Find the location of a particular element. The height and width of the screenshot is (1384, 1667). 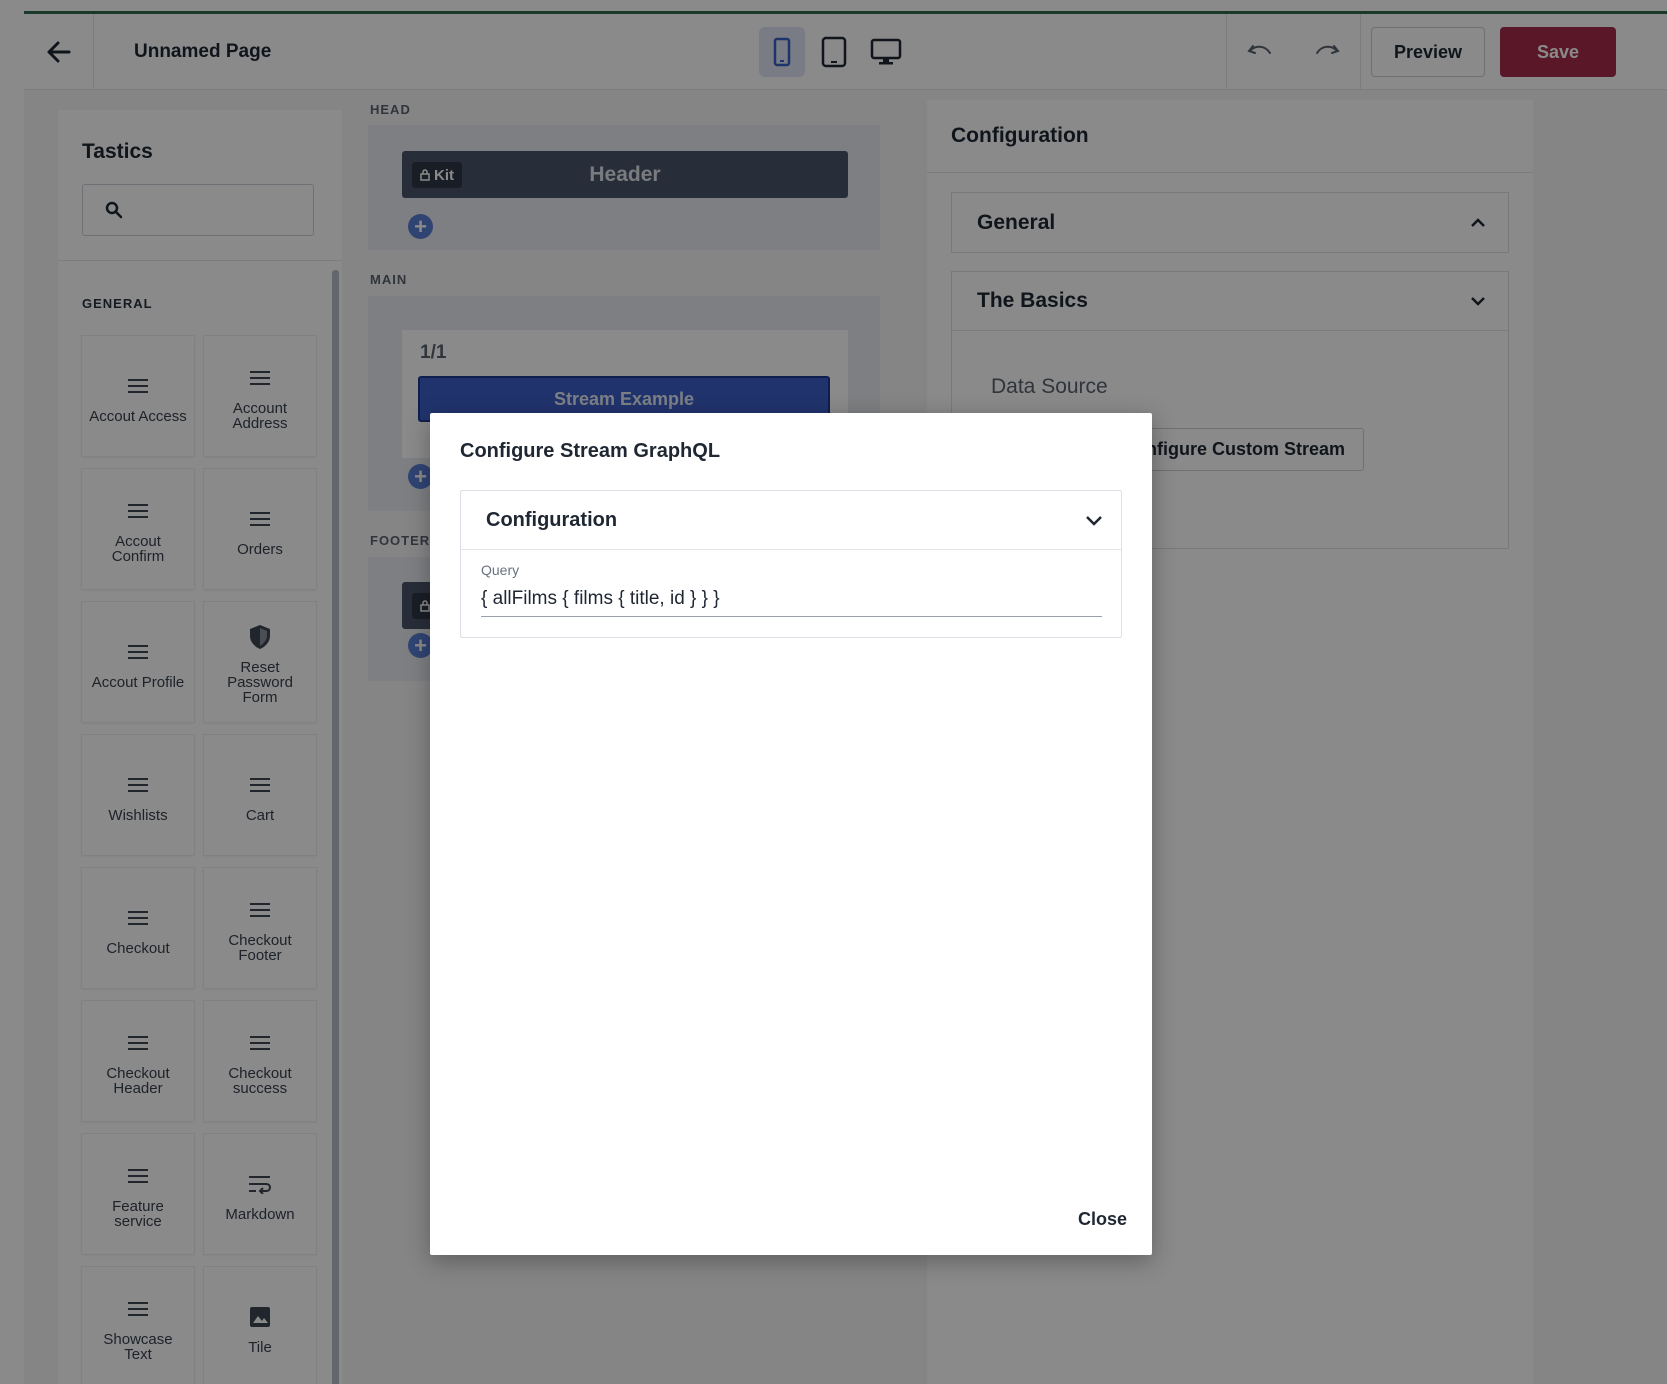

modal-title: Configure Stream GraphQL is located at coordinates (590, 451).